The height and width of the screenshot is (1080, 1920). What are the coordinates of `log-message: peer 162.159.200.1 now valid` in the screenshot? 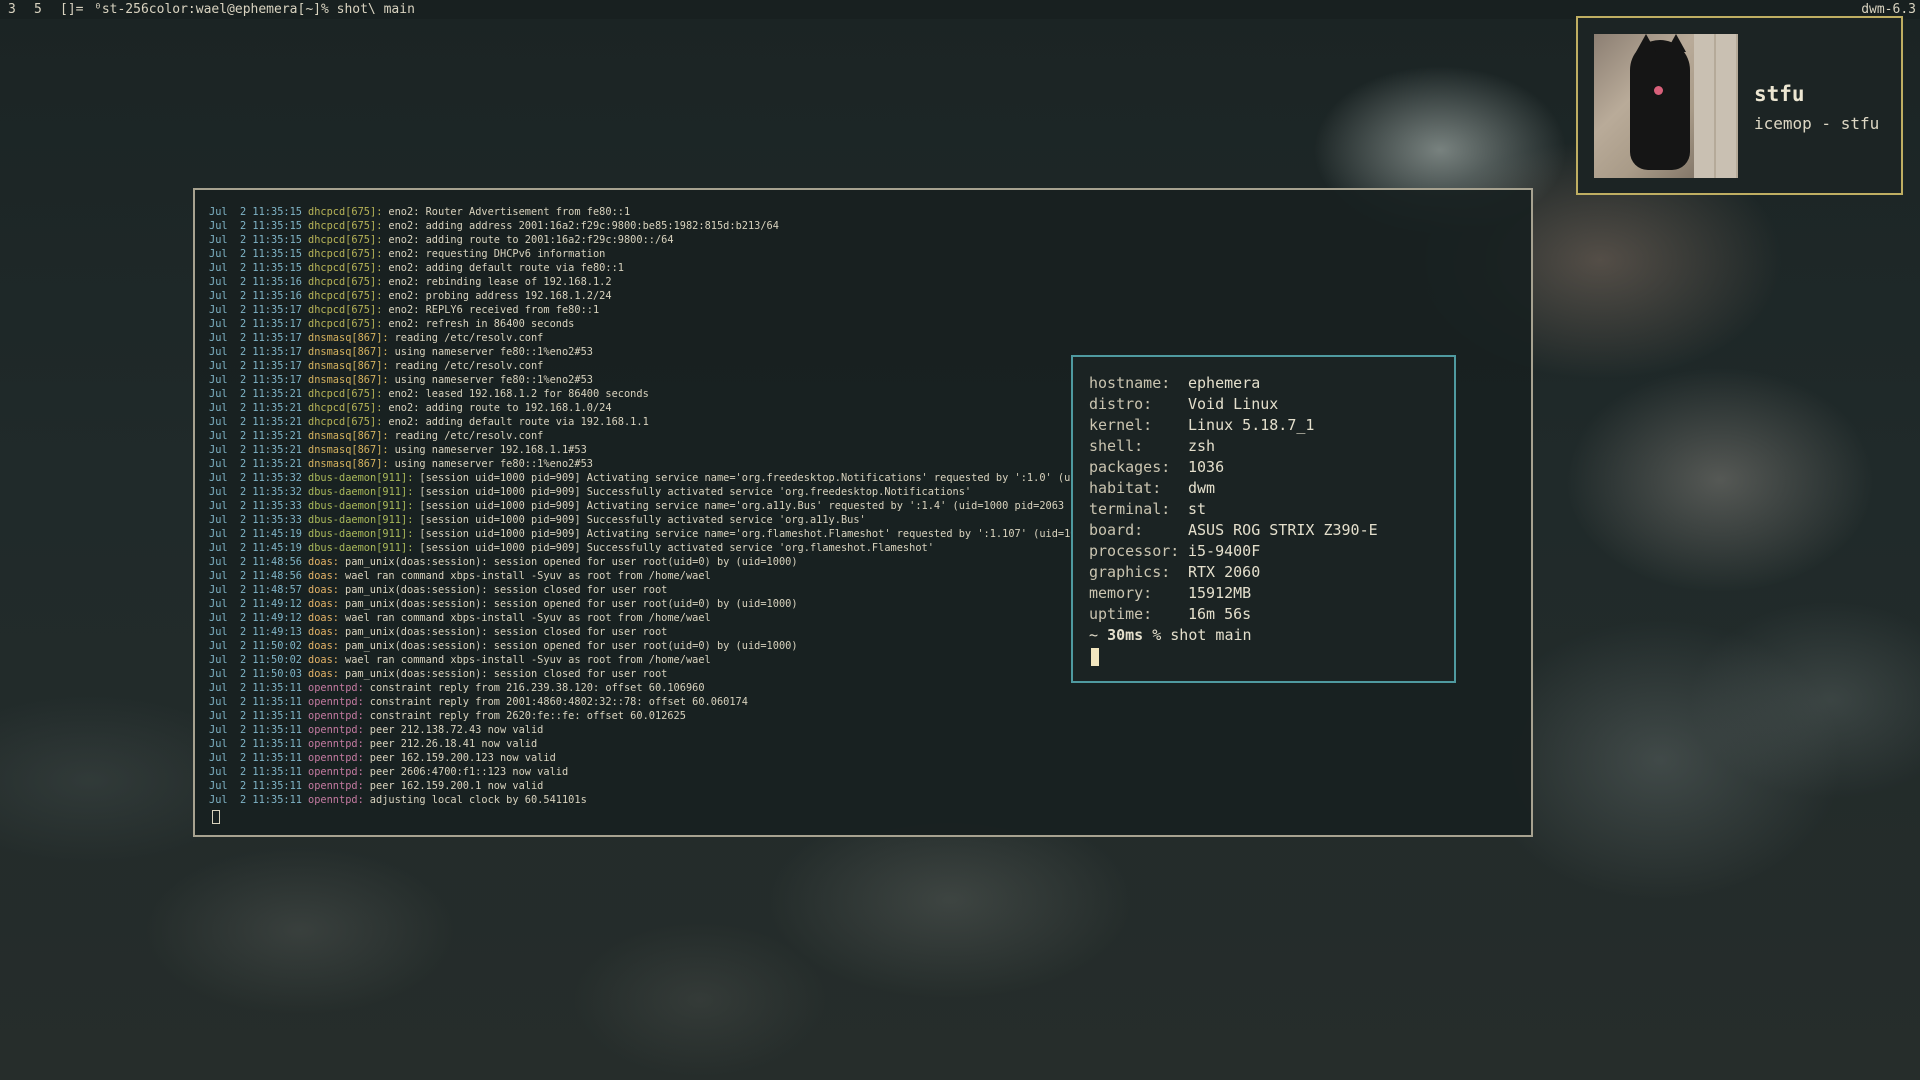 It's located at (456, 786).